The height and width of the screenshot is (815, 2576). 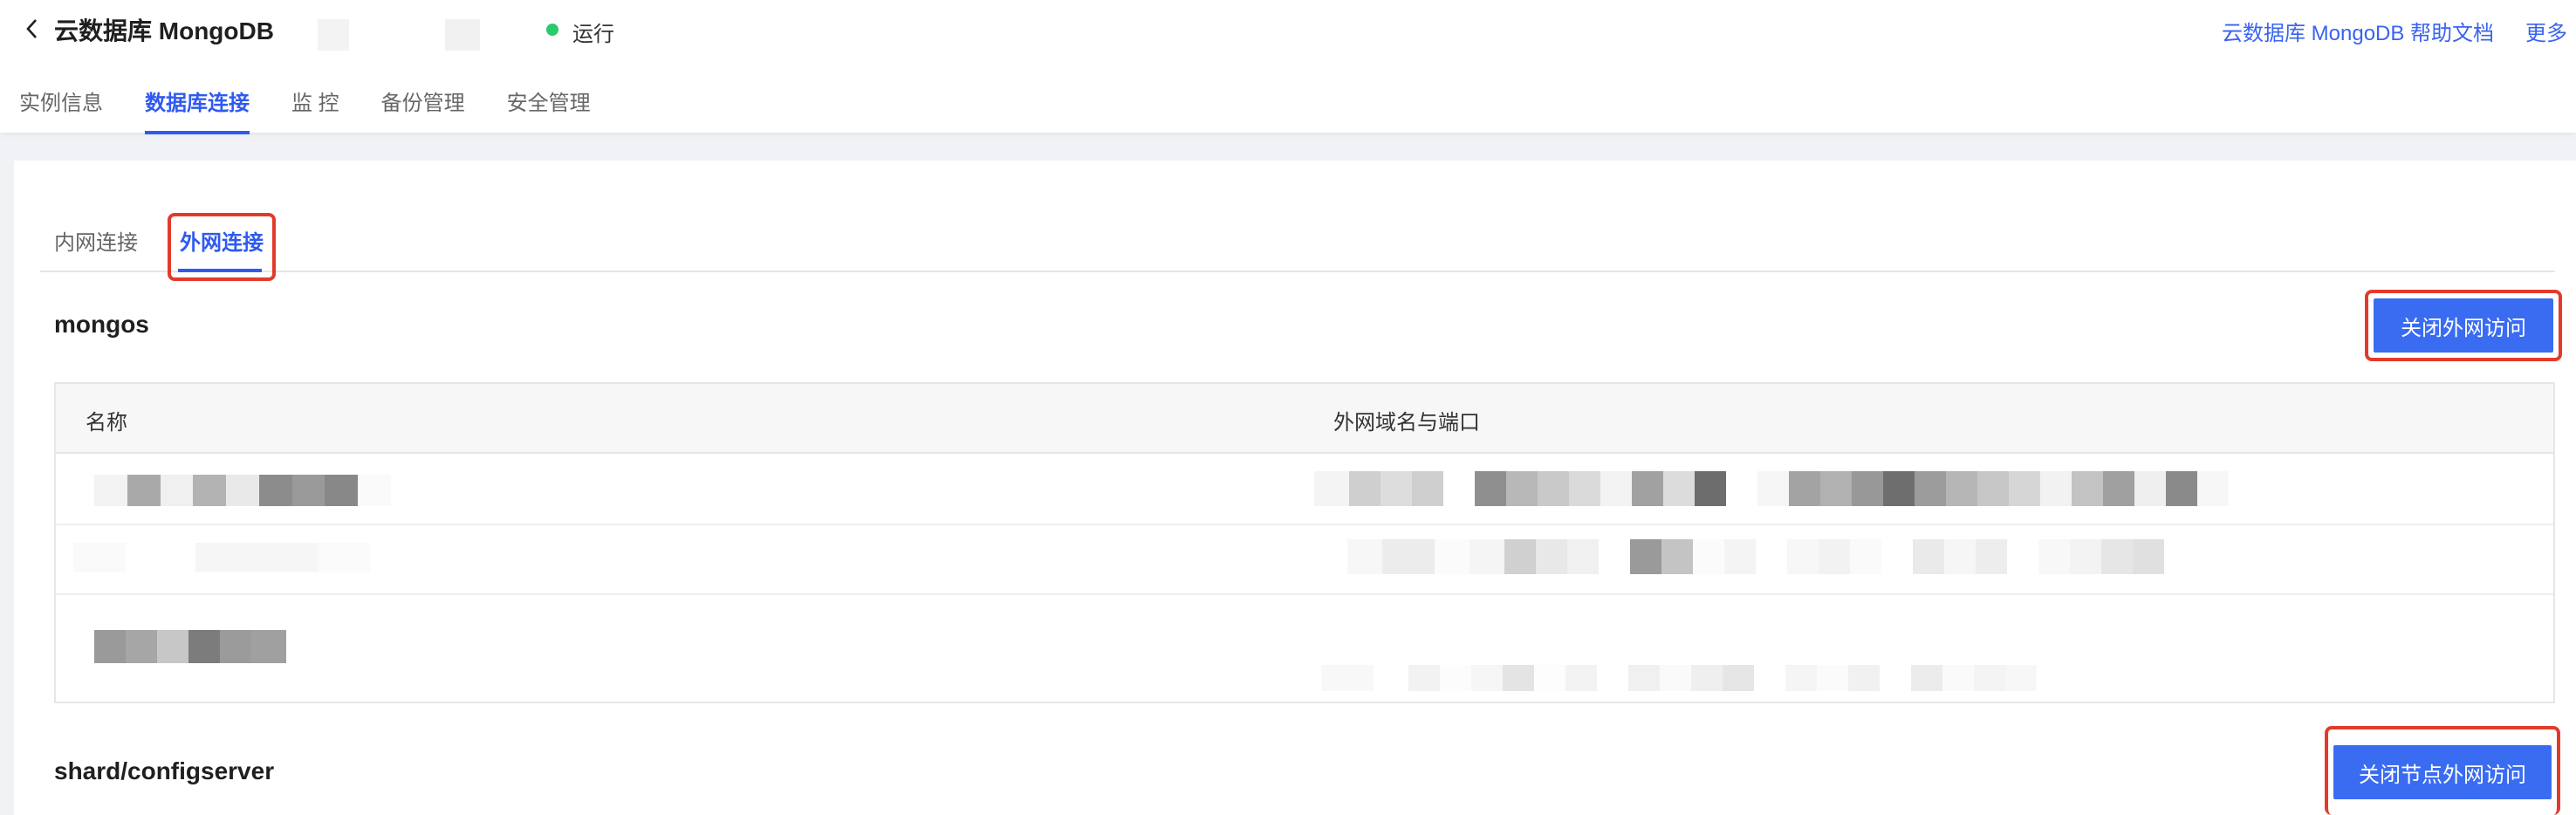 I want to click on shard-section-title: shard/configserver, so click(x=164, y=770).